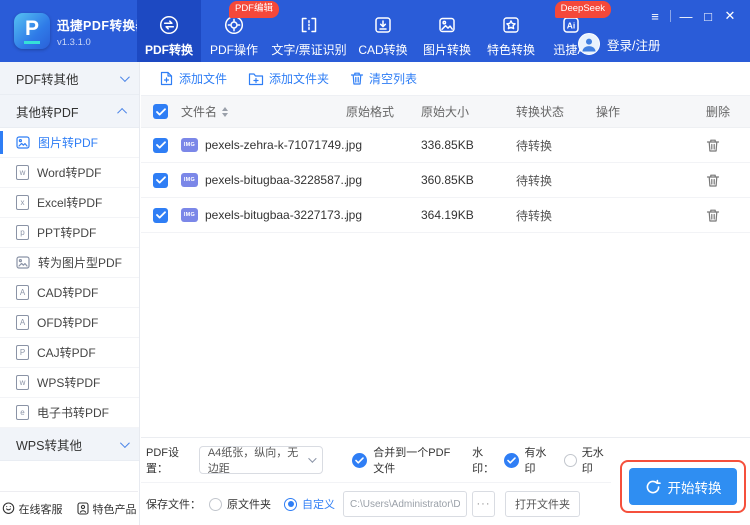 The image size is (750, 525). Describe the element at coordinates (22, 292) in the screenshot. I see `cad-file-icon: A` at that location.